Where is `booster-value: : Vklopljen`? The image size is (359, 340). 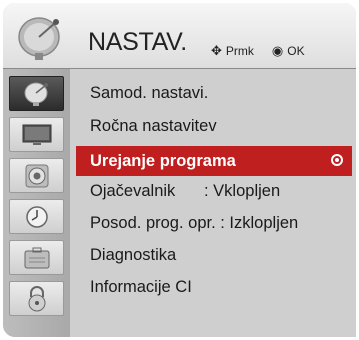
booster-value: : Vklopljen is located at coordinates (242, 191).